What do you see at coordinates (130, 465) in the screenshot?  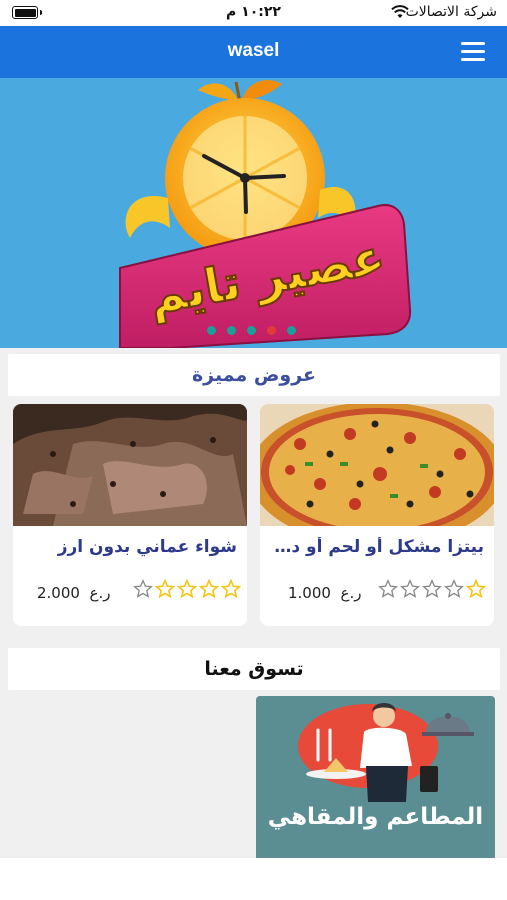 I see `grilled-meat-image` at bounding box center [130, 465].